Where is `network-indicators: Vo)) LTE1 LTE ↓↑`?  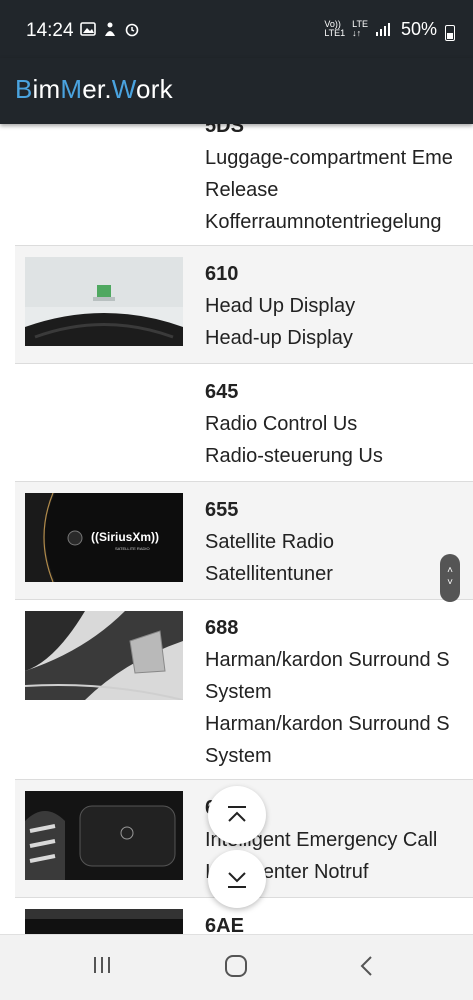
network-indicators: Vo)) LTE1 LTE ↓↑ is located at coordinates (357, 29).